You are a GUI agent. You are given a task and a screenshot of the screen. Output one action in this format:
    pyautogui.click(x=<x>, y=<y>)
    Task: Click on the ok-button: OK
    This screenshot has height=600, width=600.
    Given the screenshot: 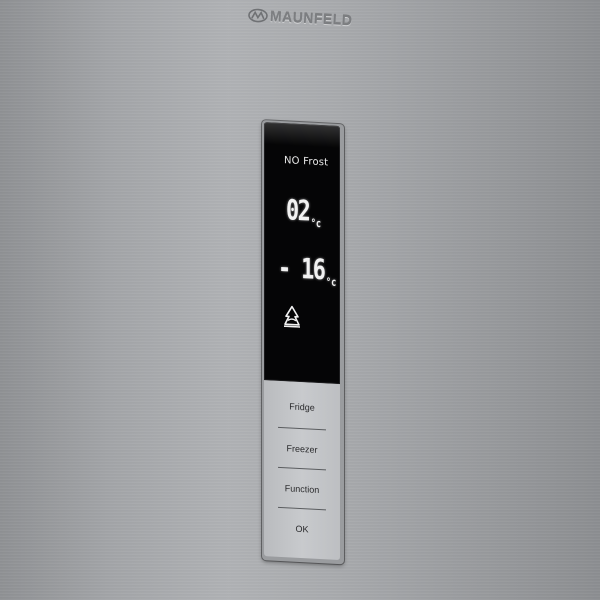 What is the action you would take?
    pyautogui.click(x=302, y=529)
    